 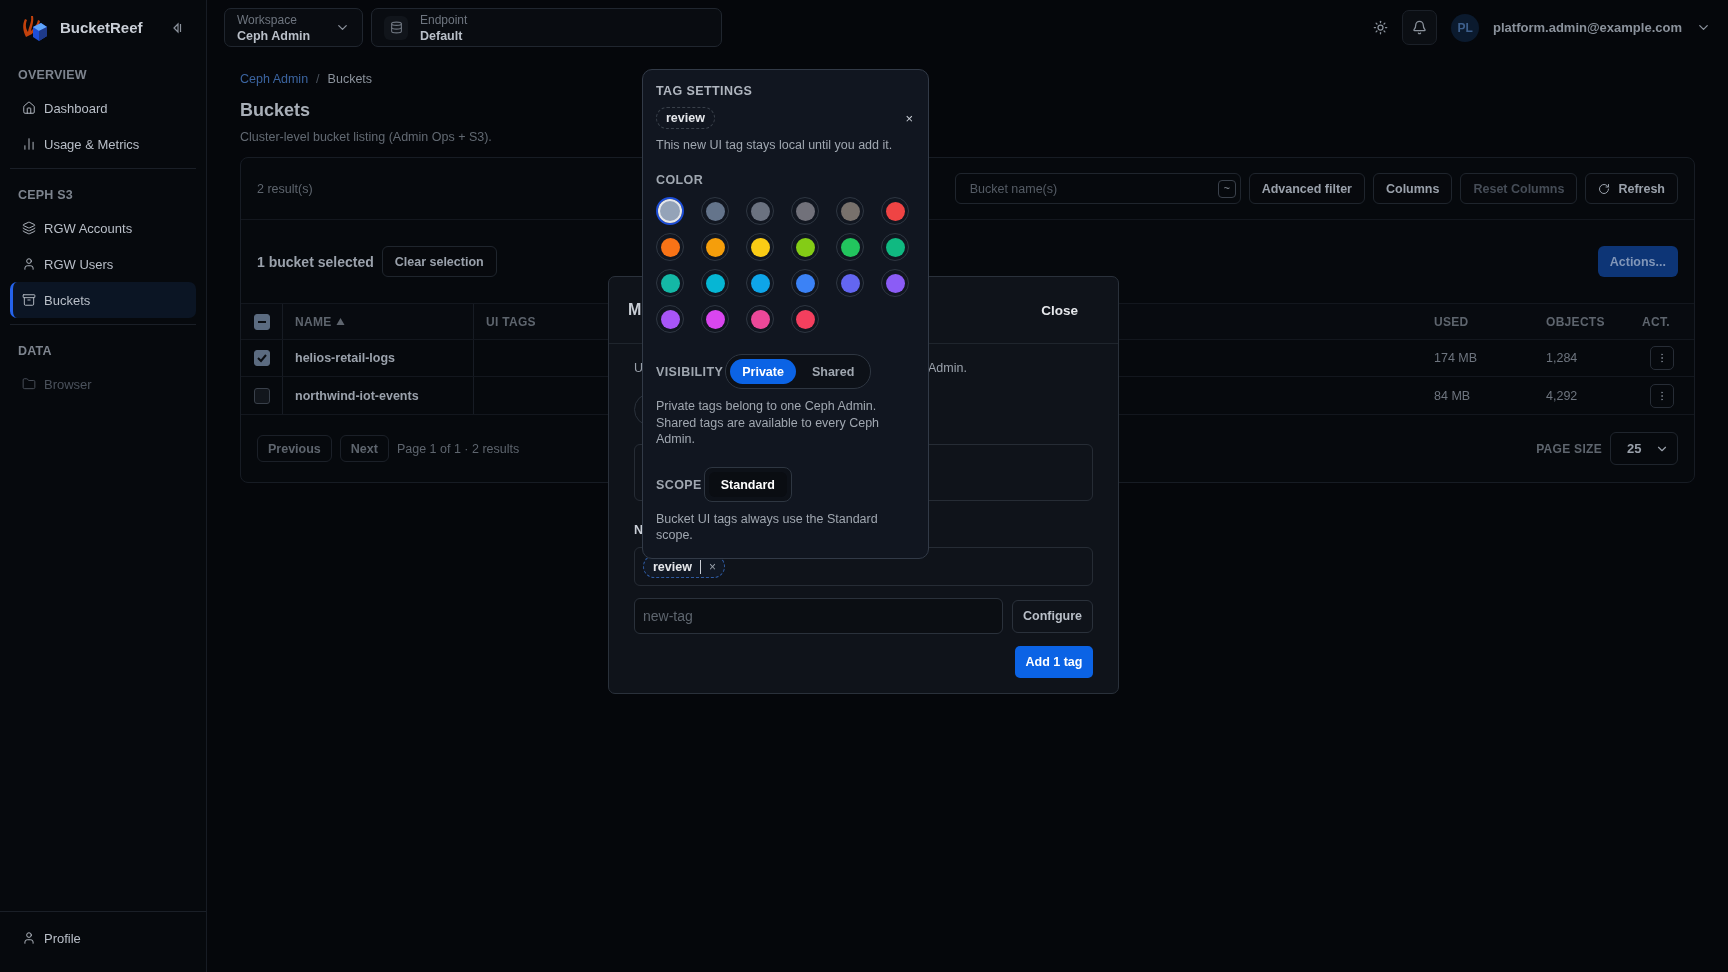 What do you see at coordinates (52, 75) in the screenshot?
I see `section-title: OVERVIEW` at bounding box center [52, 75].